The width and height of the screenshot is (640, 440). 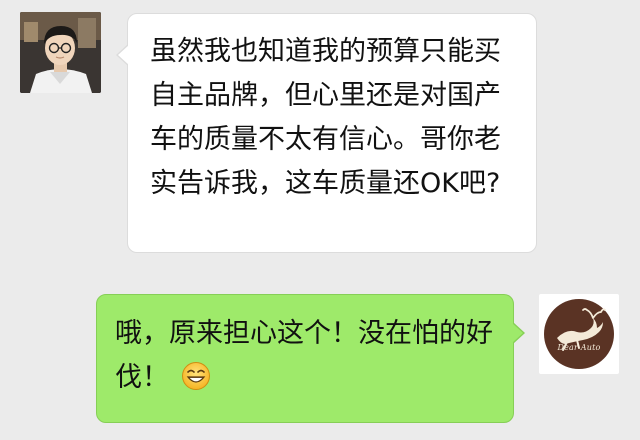 What do you see at coordinates (196, 376) in the screenshot?
I see `grinning-face-icon` at bounding box center [196, 376].